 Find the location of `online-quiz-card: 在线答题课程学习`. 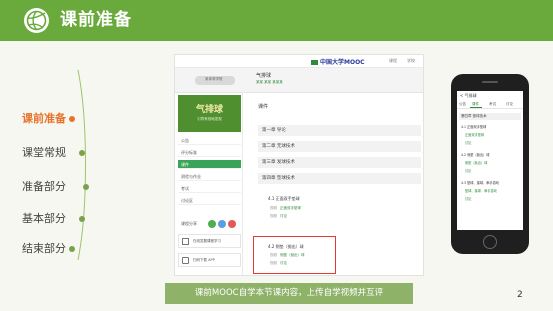

online-quiz-card: 在线答题课程学习 is located at coordinates (209, 241).